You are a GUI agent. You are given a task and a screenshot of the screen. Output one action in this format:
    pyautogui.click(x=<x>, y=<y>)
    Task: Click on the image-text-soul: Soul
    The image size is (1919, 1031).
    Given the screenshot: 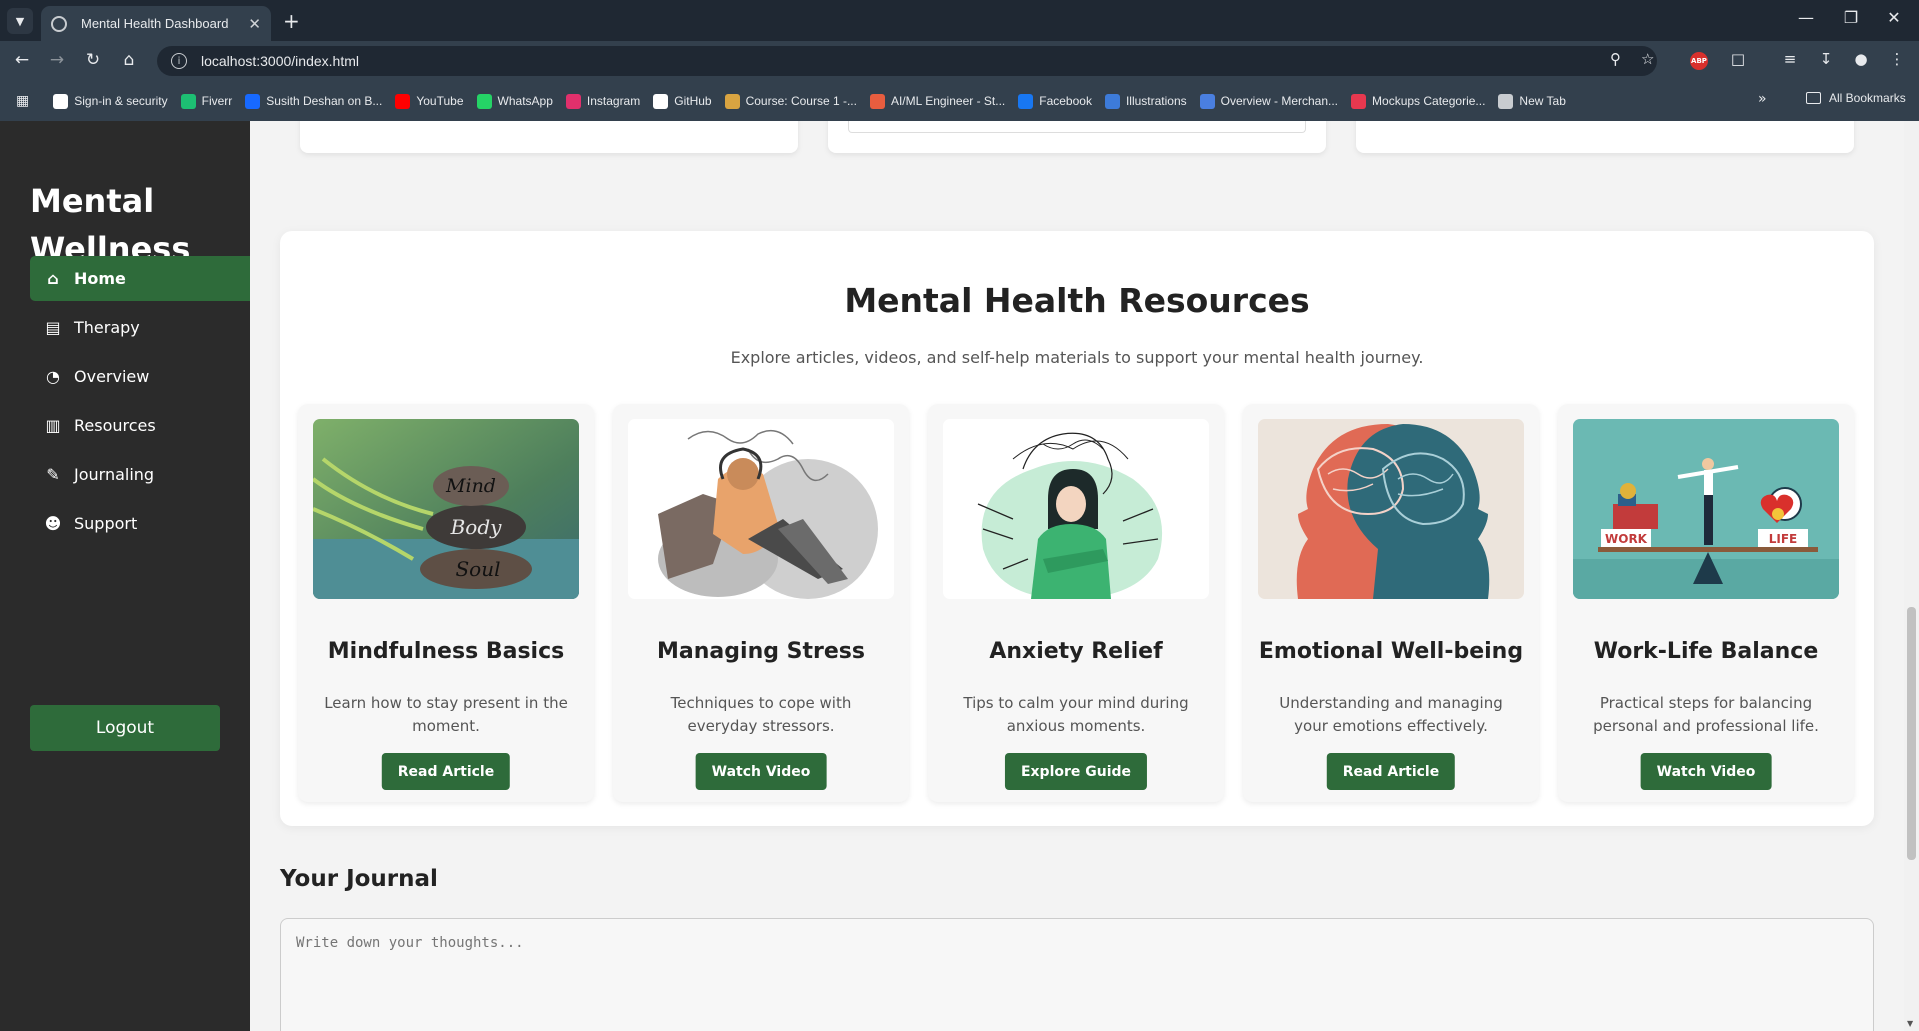 What is the action you would take?
    pyautogui.click(x=477, y=569)
    